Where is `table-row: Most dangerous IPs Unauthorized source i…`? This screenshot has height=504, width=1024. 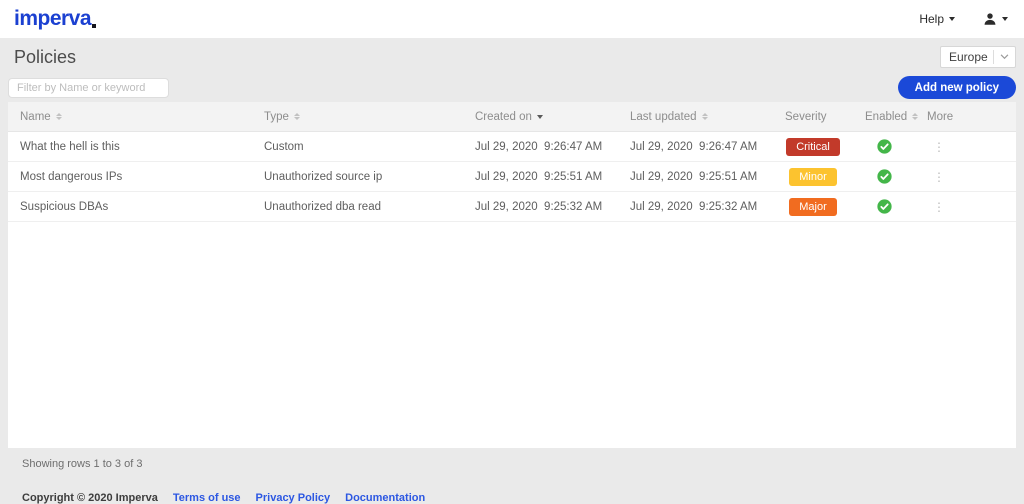 table-row: Most dangerous IPs Unauthorized source i… is located at coordinates (512, 177).